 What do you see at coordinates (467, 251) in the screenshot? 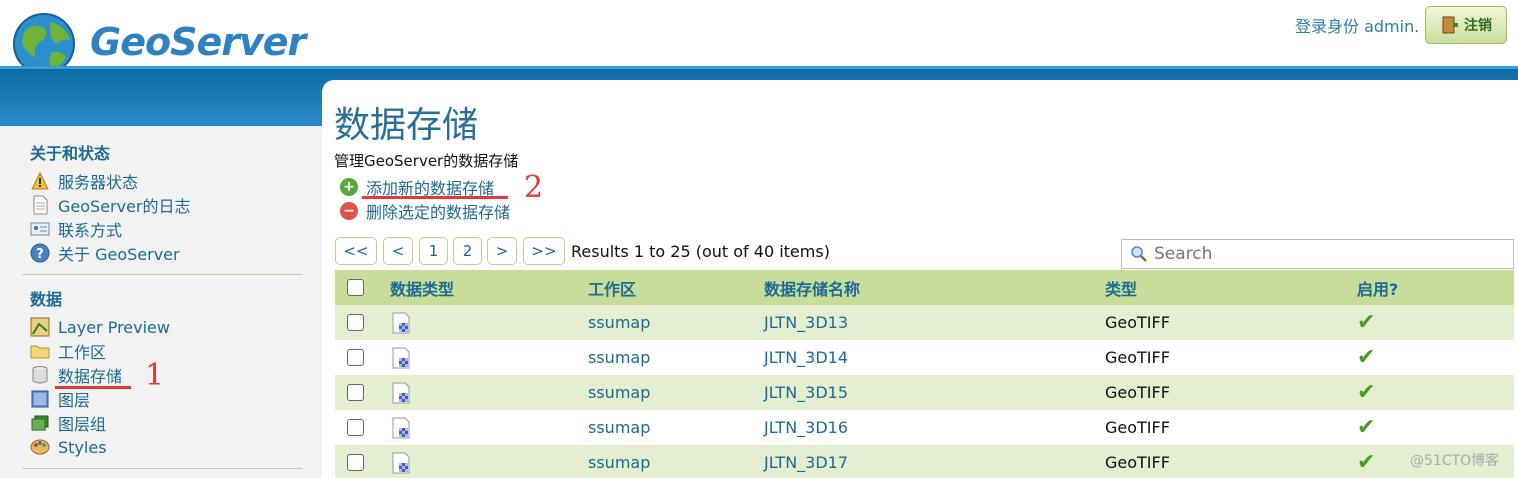
I see `pager-page-2-button: 2` at bounding box center [467, 251].